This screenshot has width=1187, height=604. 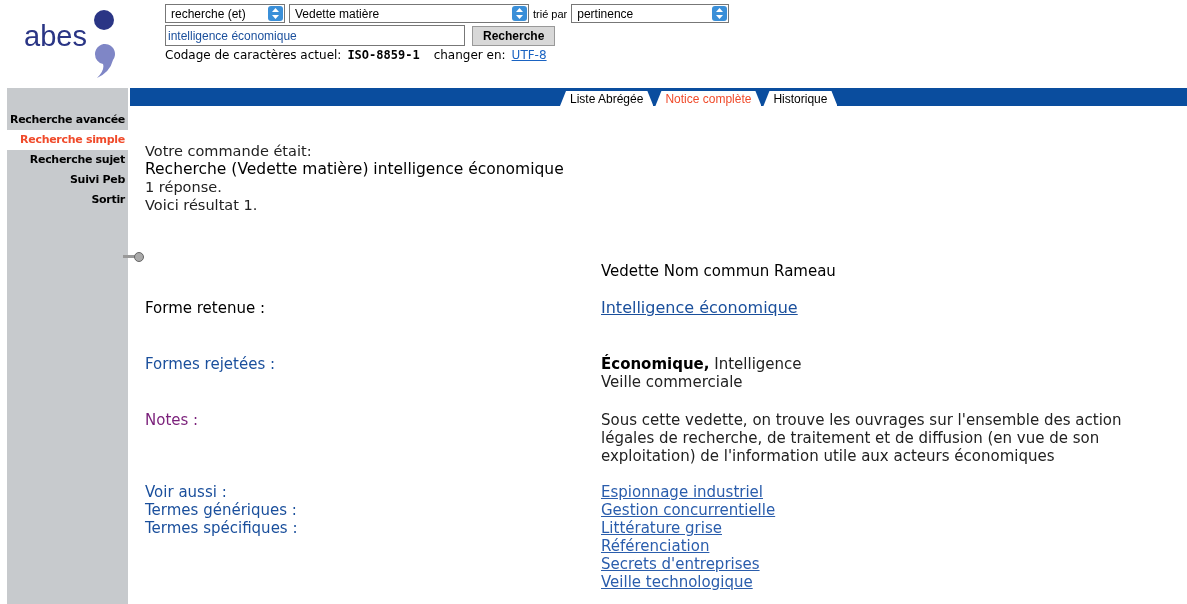 I want to click on related-term-link: Veille technologique, so click(x=677, y=582).